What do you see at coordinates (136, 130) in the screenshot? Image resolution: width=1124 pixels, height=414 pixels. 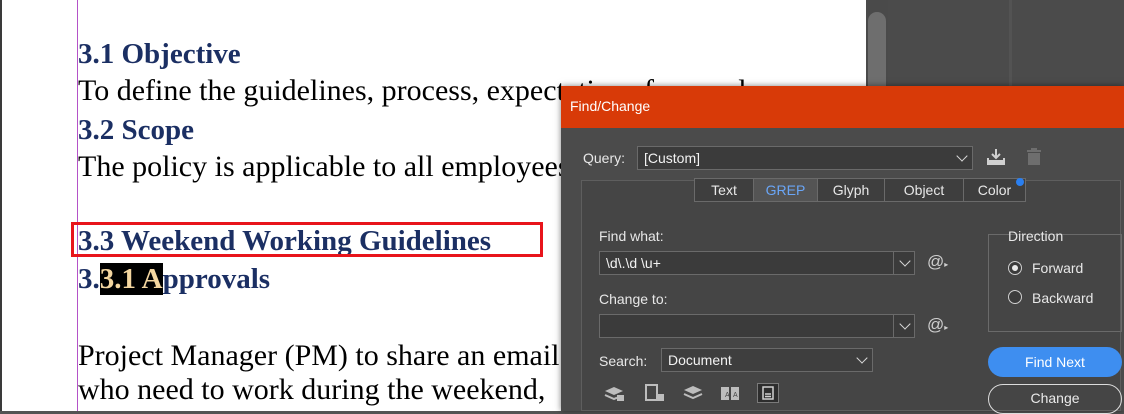 I see `heading-scope: 3.2 Scope` at bounding box center [136, 130].